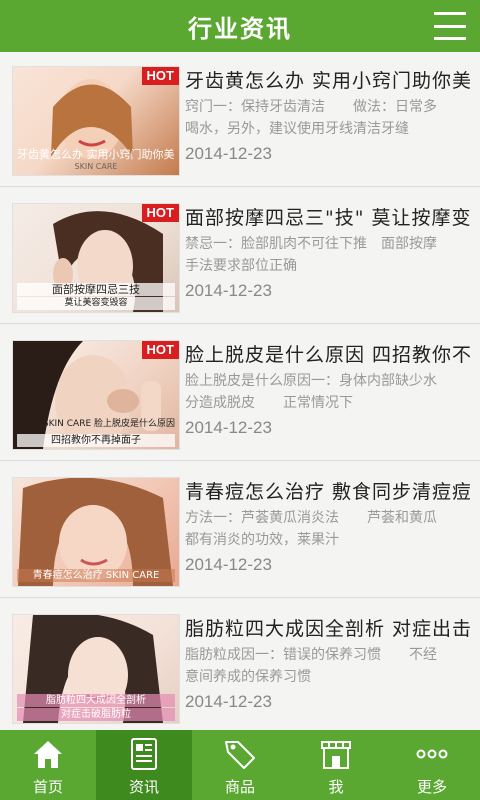 The height and width of the screenshot is (800, 480). Describe the element at coordinates (96, 669) in the screenshot. I see `article-thumbnail: 脂肪粒四大成因全剖析 对症击破脂肪粒` at that location.